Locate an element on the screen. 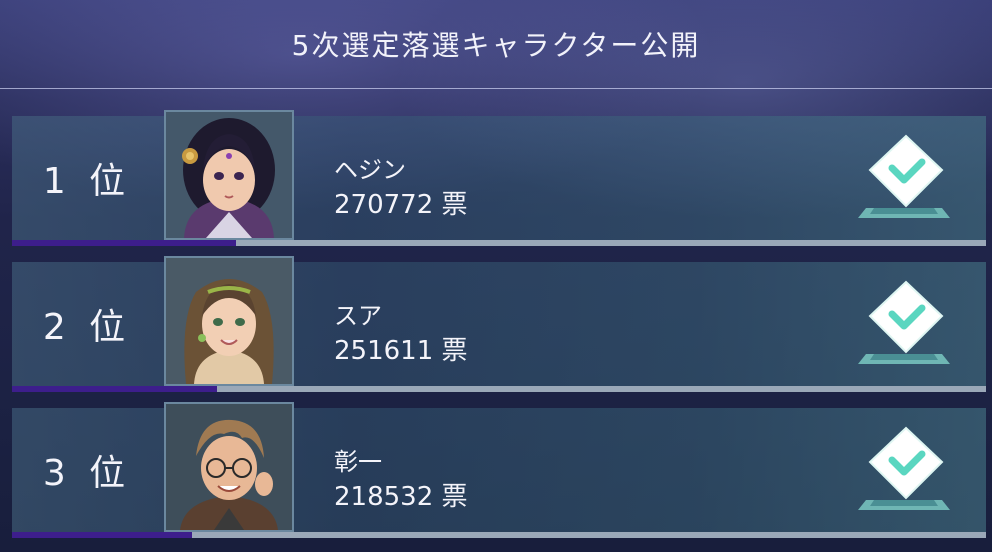 The width and height of the screenshot is (992, 552). vote-count: 218532 票 is located at coordinates (401, 494).